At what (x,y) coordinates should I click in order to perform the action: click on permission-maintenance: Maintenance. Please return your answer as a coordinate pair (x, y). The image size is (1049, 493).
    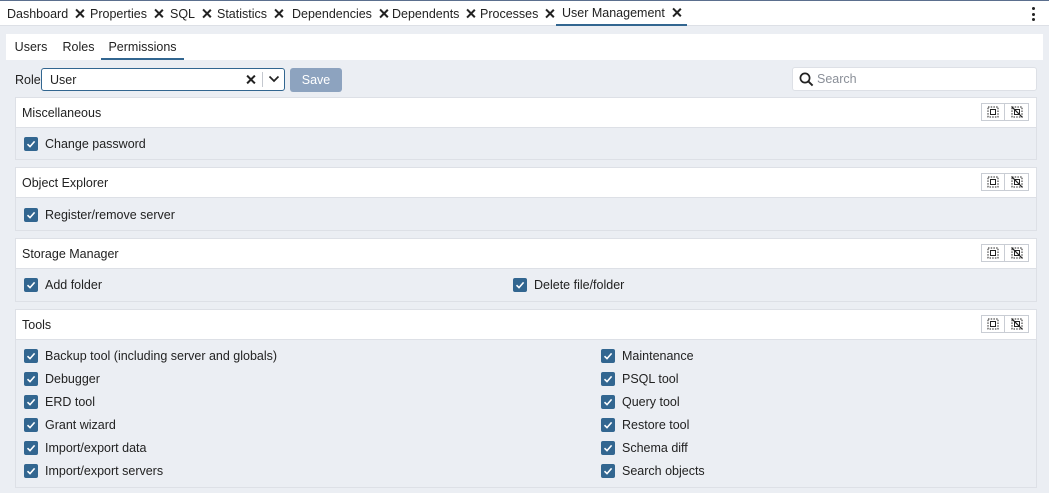
    Looking at the image, I should click on (647, 356).